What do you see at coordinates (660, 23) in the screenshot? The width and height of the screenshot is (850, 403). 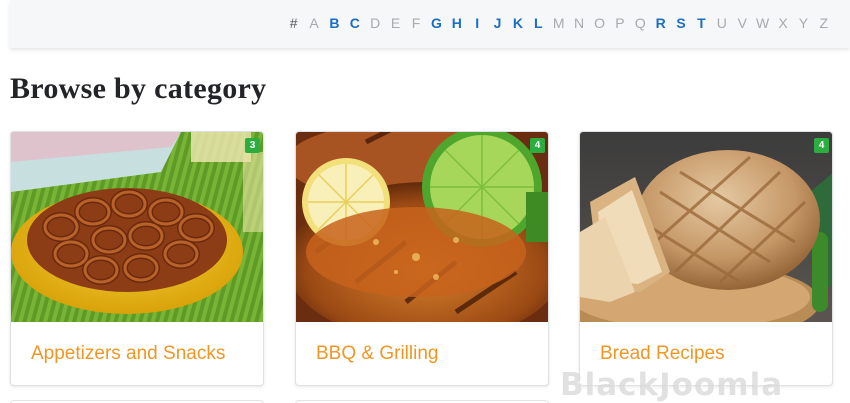 I see `alphabet-letter-r: R` at bounding box center [660, 23].